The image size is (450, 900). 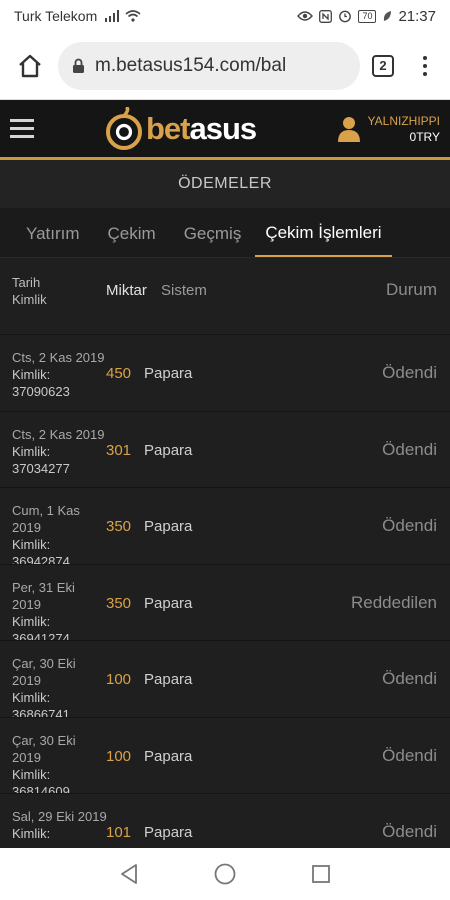 I want to click on home-nav-button, so click(x=225, y=874).